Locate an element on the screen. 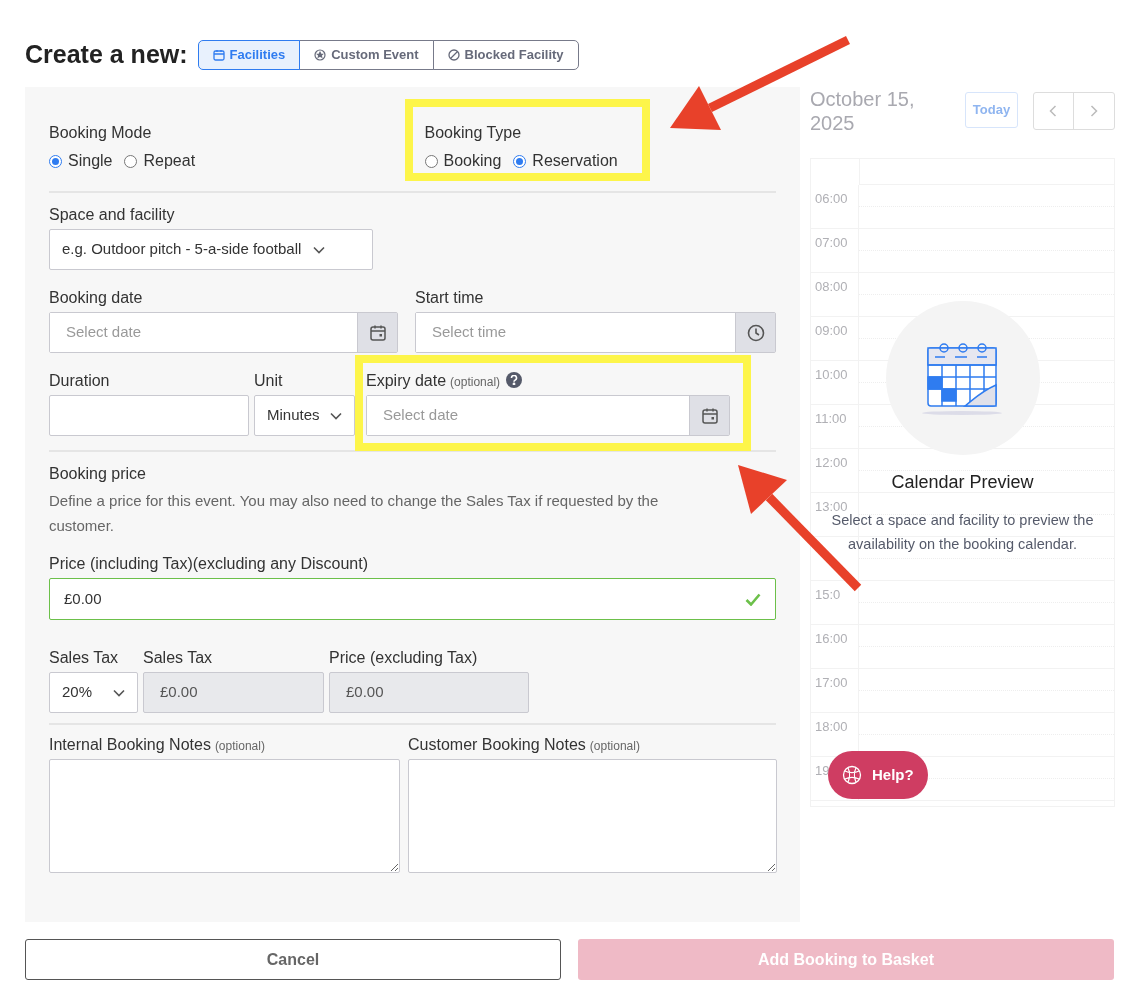  type-tab: Custom Event is located at coordinates (366, 54).